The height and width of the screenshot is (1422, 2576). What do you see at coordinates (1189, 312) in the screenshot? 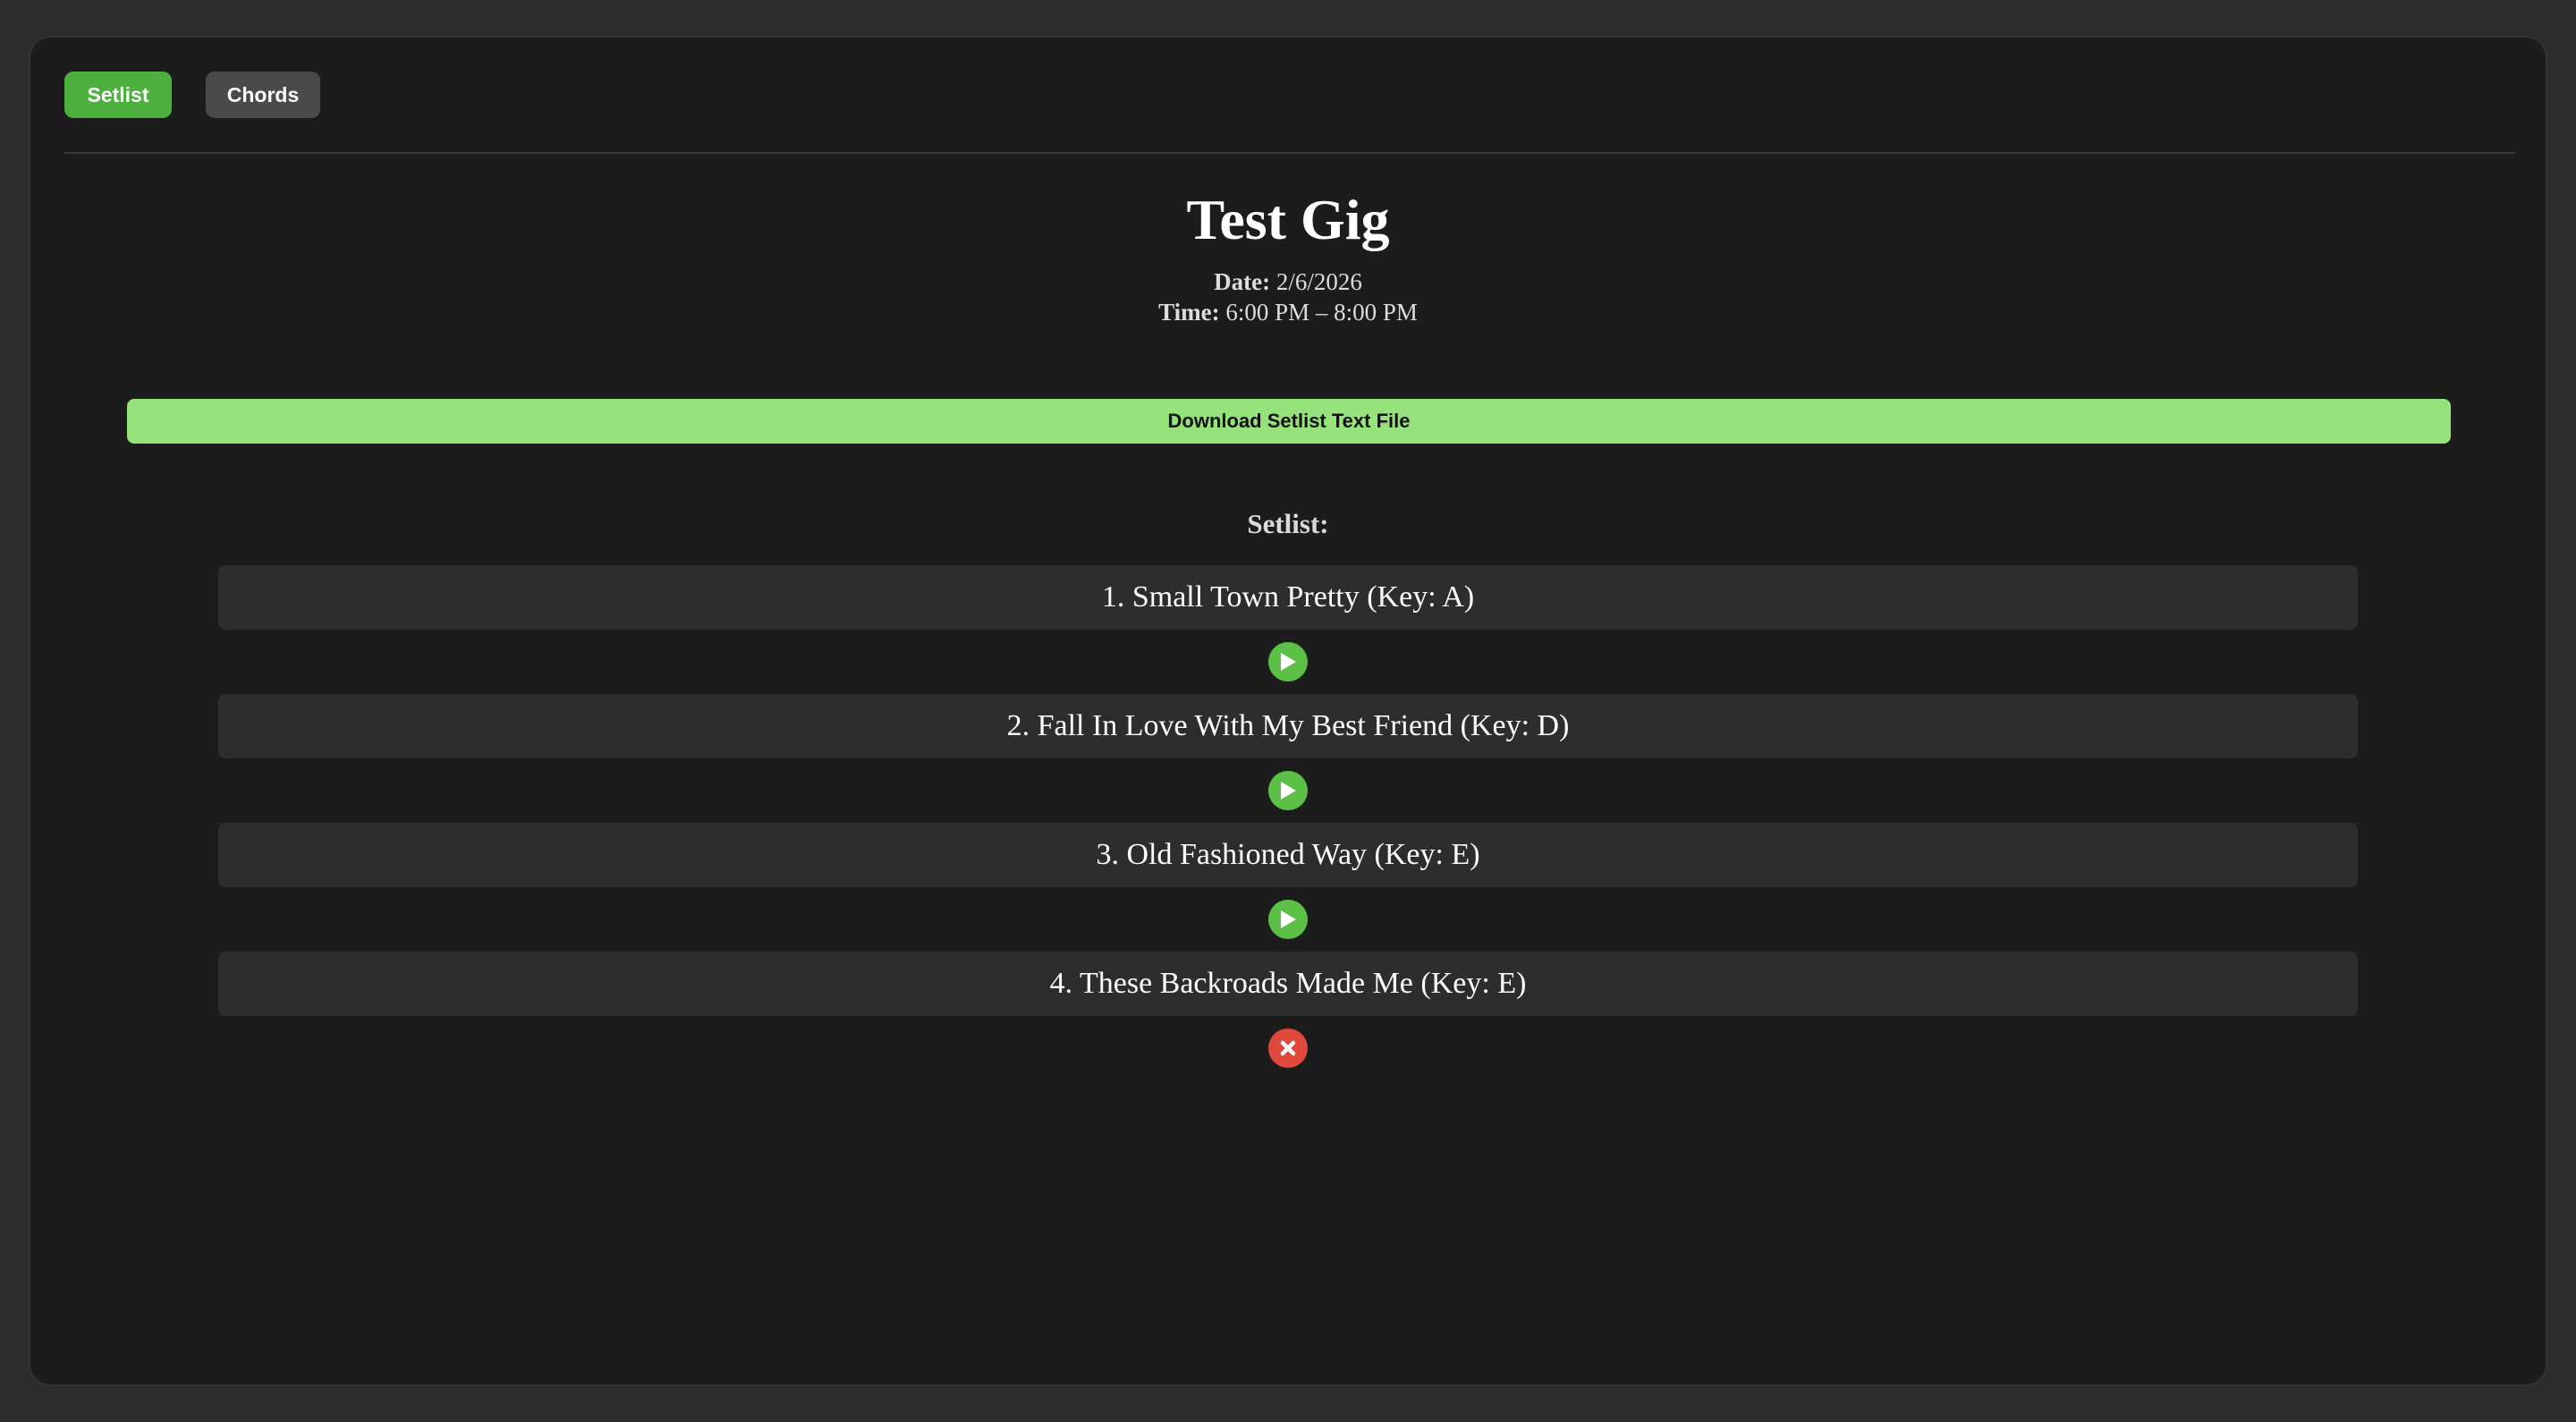
I see `time-label: Time:` at bounding box center [1189, 312].